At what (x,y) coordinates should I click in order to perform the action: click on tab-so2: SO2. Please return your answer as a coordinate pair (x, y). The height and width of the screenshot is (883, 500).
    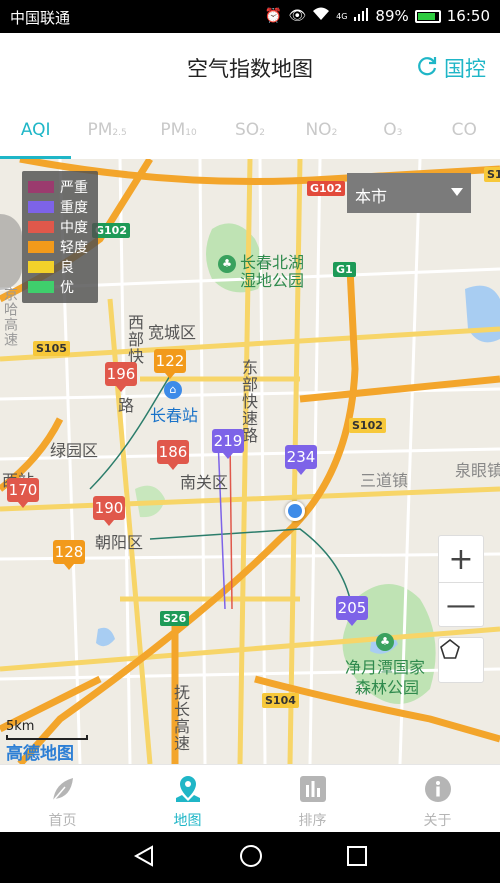
    Looking at the image, I should click on (249, 130).